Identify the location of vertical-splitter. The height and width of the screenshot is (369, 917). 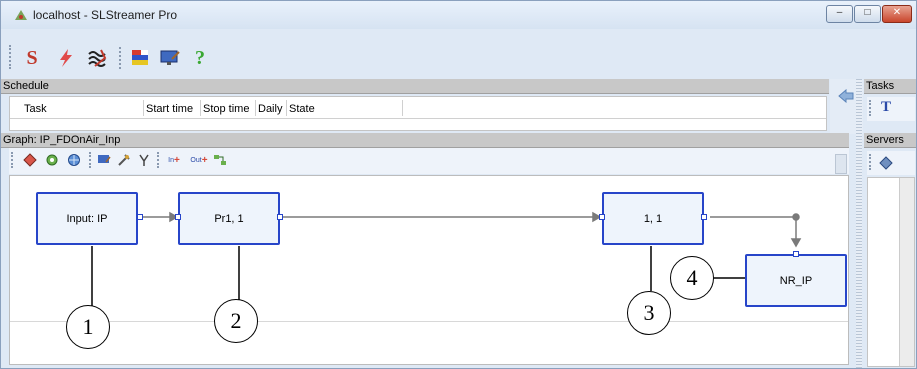
(859, 223).